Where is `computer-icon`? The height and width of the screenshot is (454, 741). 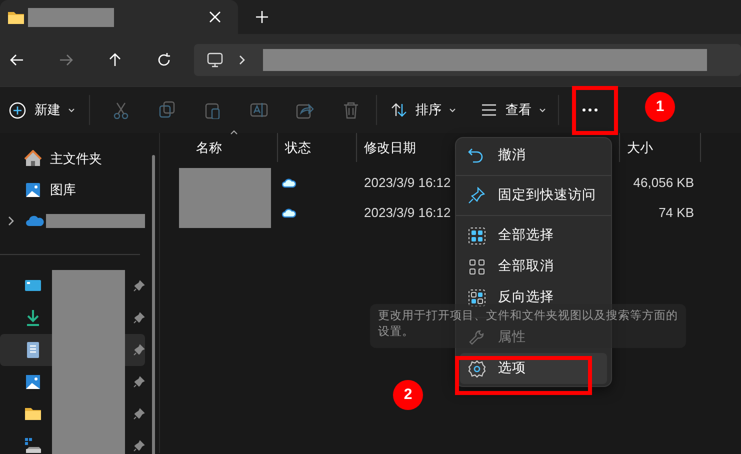
computer-icon is located at coordinates (215, 60).